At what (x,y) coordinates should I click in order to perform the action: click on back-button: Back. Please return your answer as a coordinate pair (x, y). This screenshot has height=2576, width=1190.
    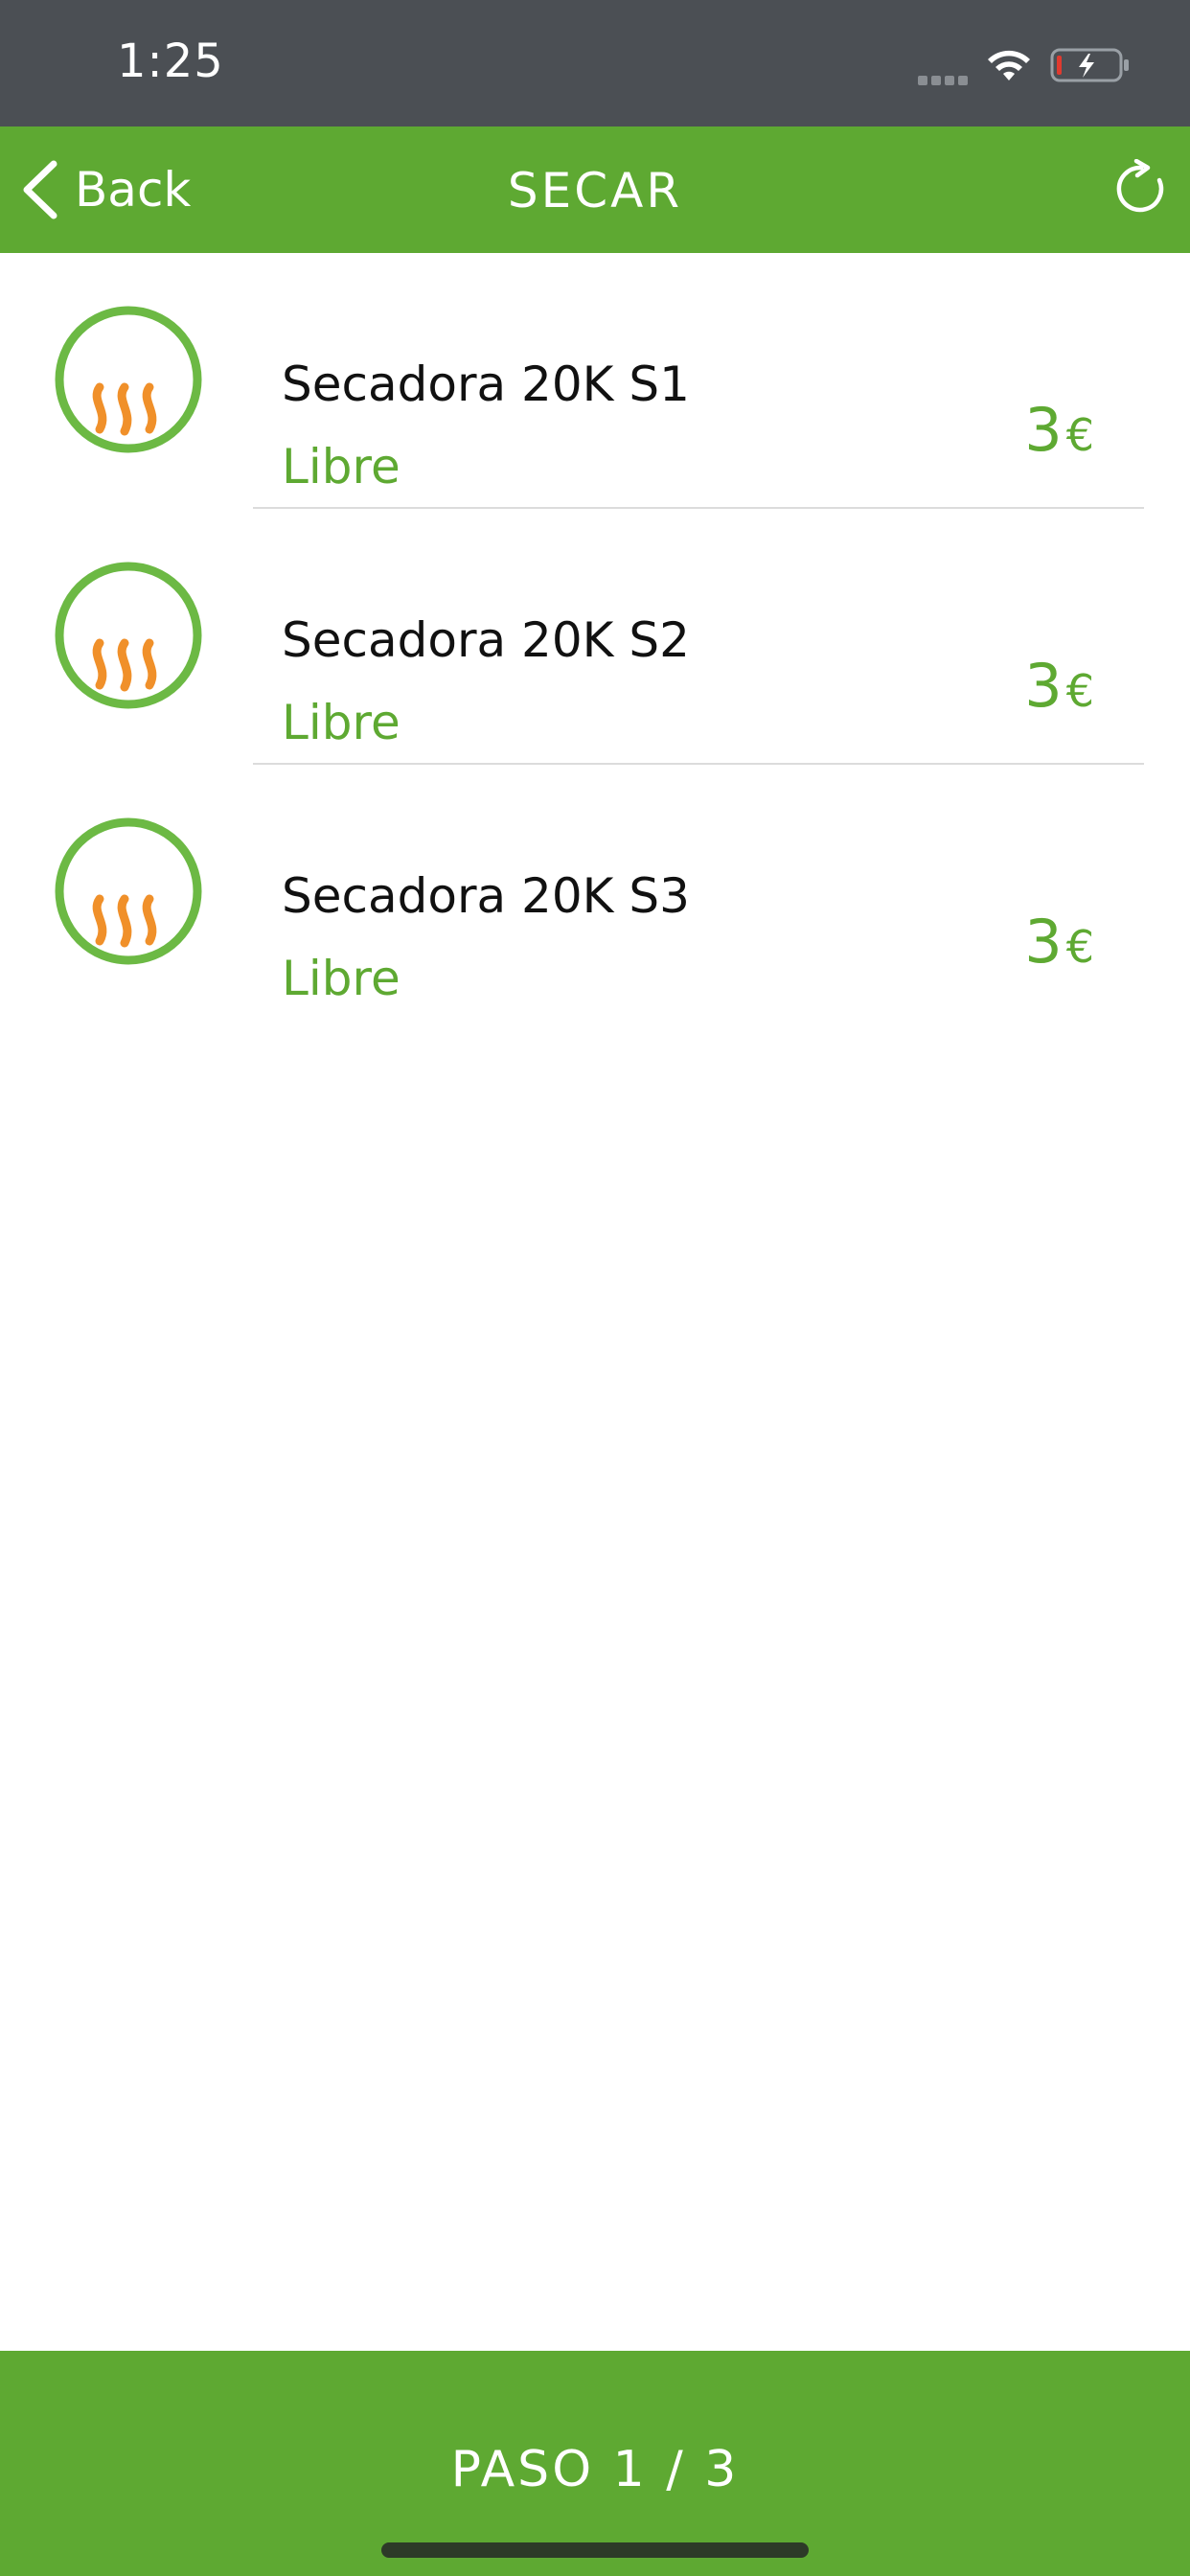
    Looking at the image, I should click on (105, 189).